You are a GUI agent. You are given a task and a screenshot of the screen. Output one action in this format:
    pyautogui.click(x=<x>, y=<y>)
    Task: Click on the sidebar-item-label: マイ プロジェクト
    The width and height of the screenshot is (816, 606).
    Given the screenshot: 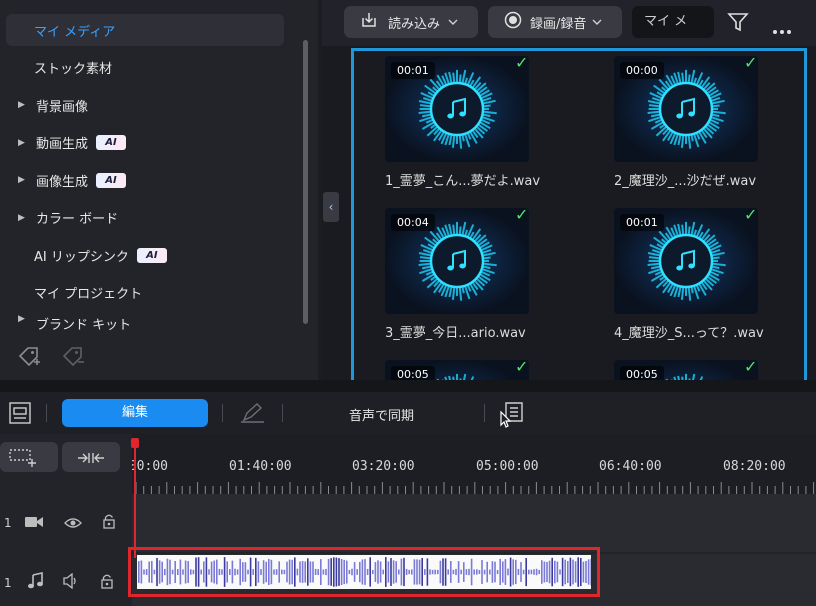 What is the action you would take?
    pyautogui.click(x=88, y=294)
    